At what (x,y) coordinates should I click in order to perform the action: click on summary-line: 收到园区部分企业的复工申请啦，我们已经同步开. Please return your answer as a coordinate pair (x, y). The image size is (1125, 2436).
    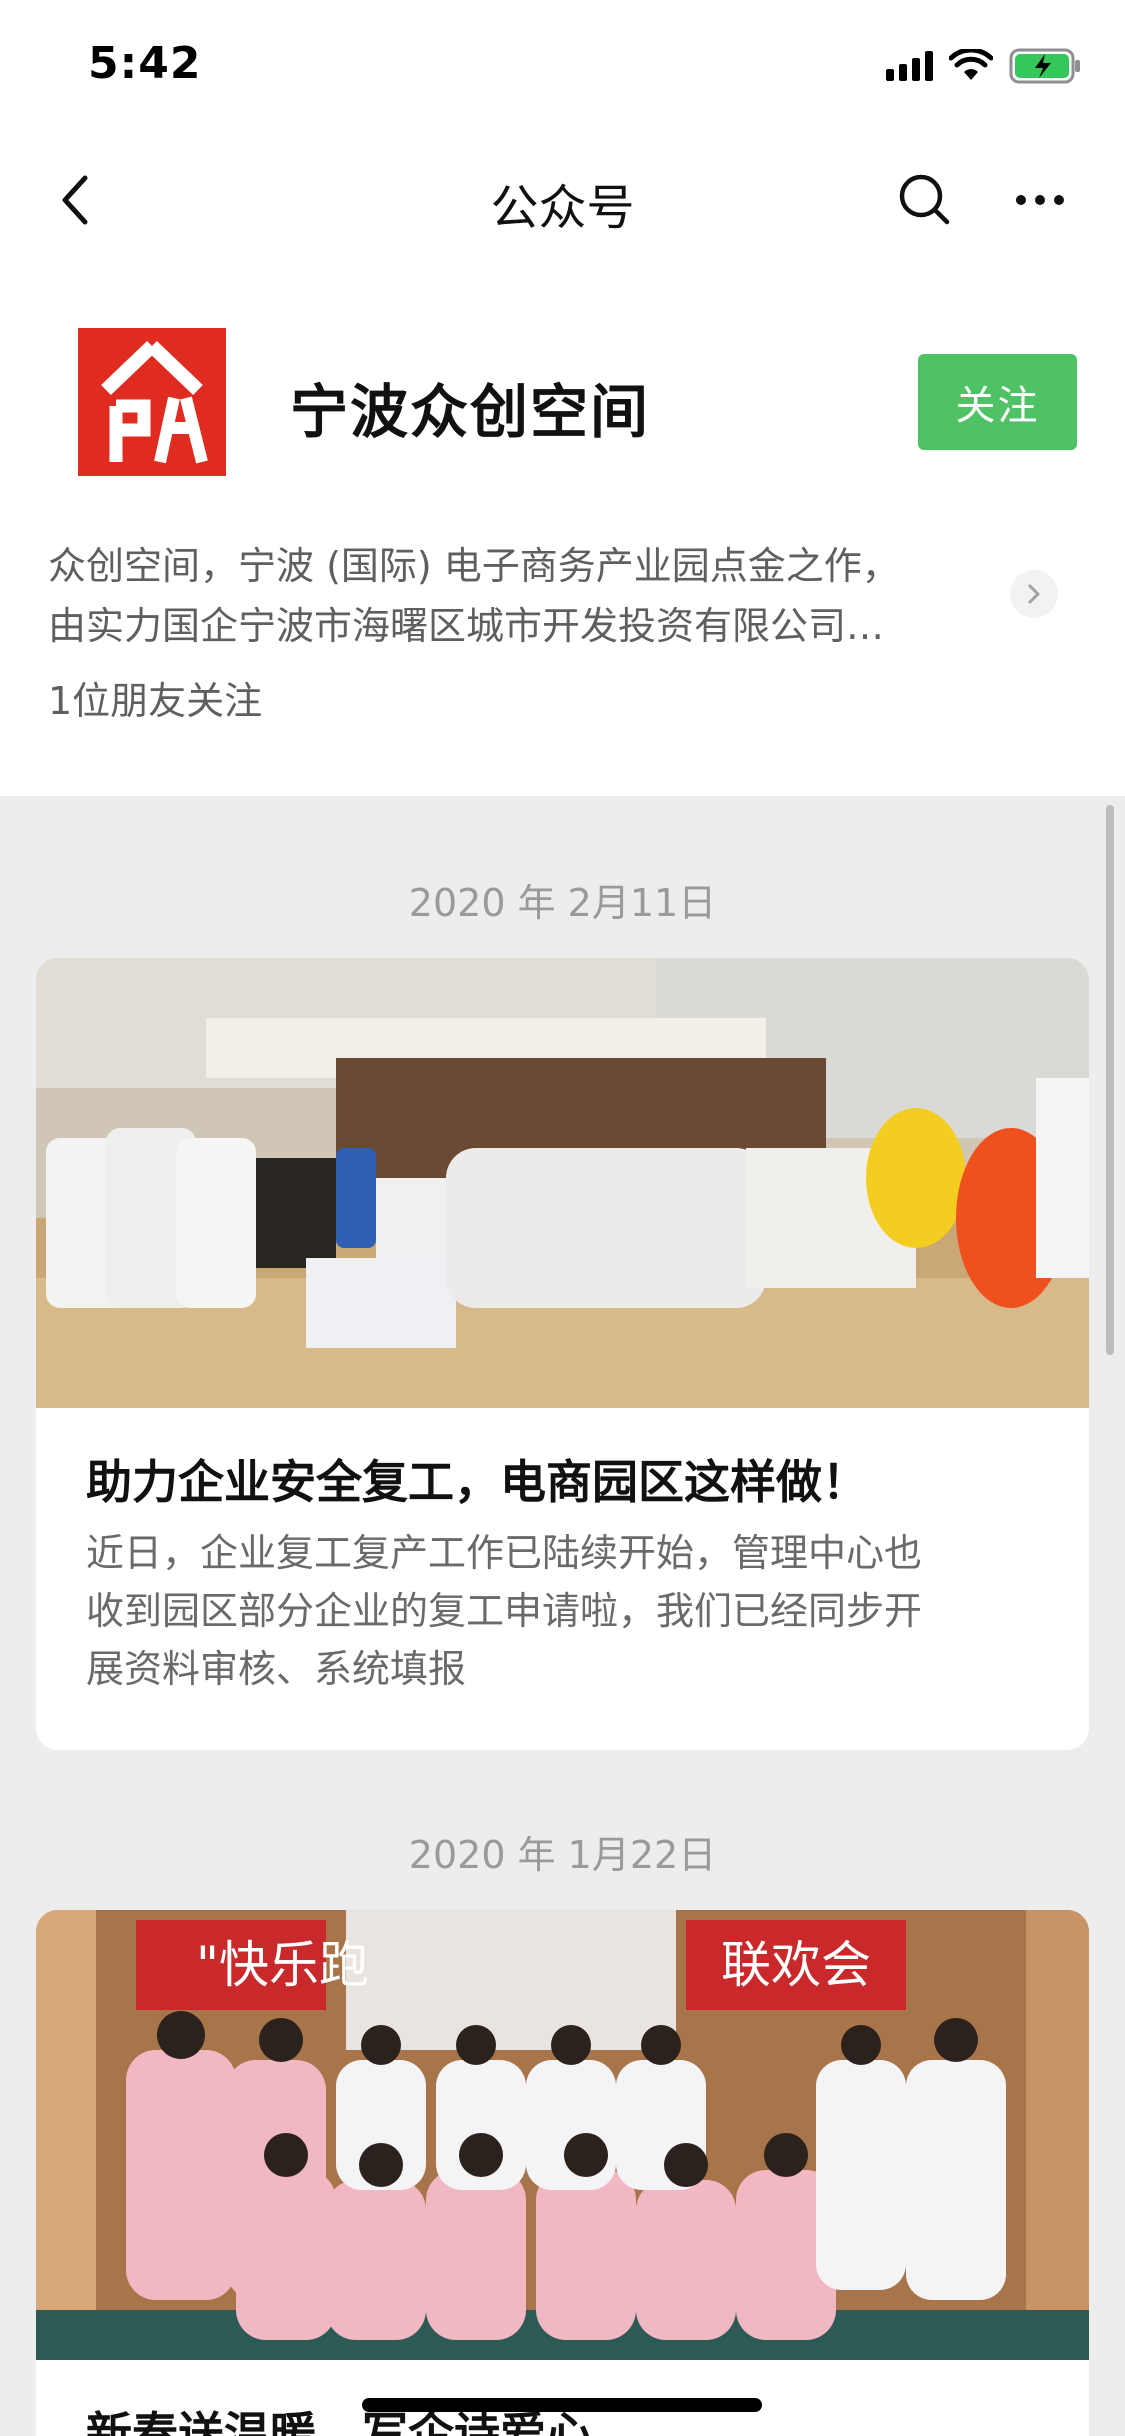
    Looking at the image, I should click on (504, 1611).